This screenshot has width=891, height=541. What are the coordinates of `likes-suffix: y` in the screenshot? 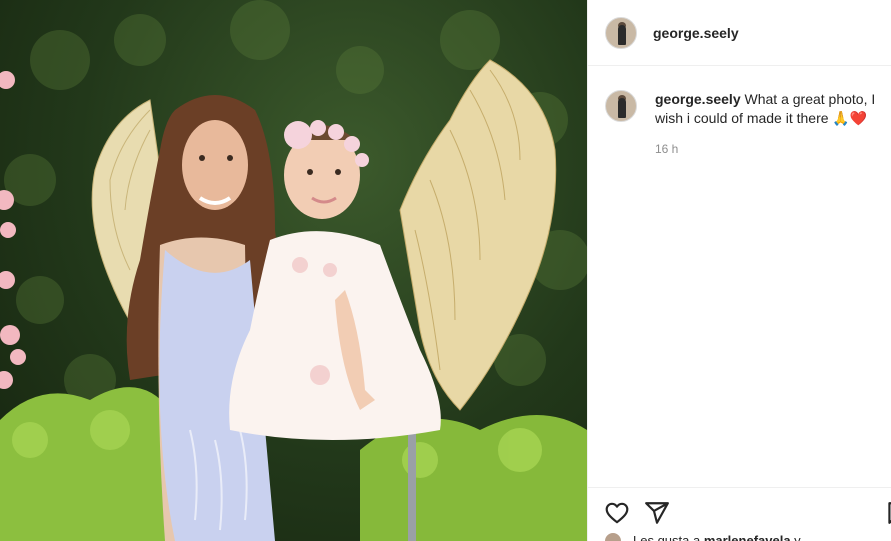 It's located at (795, 537).